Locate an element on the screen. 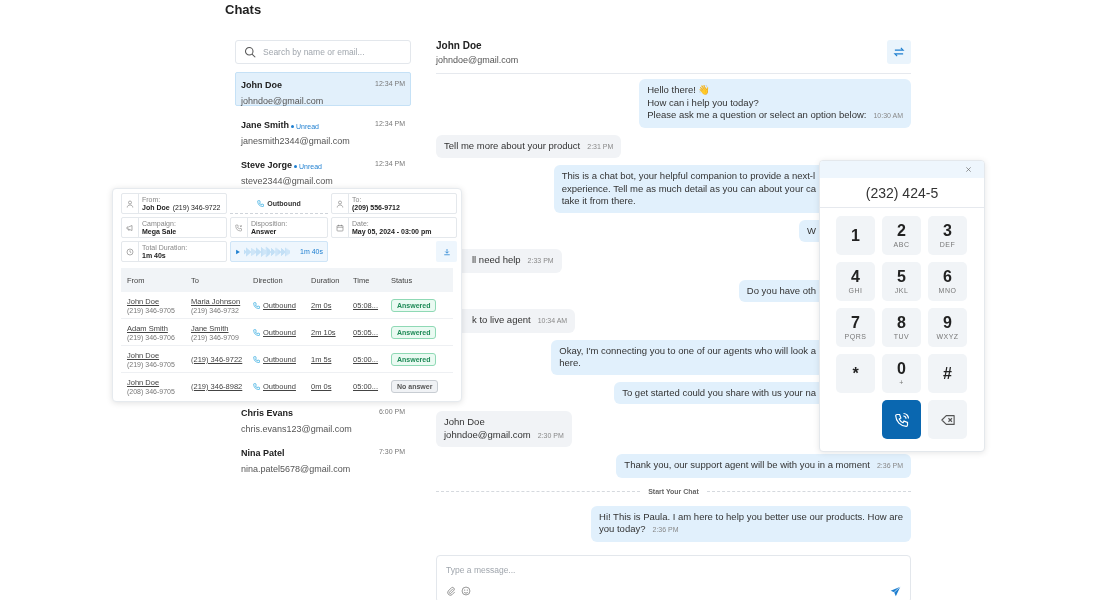  play-icon is located at coordinates (238, 251).